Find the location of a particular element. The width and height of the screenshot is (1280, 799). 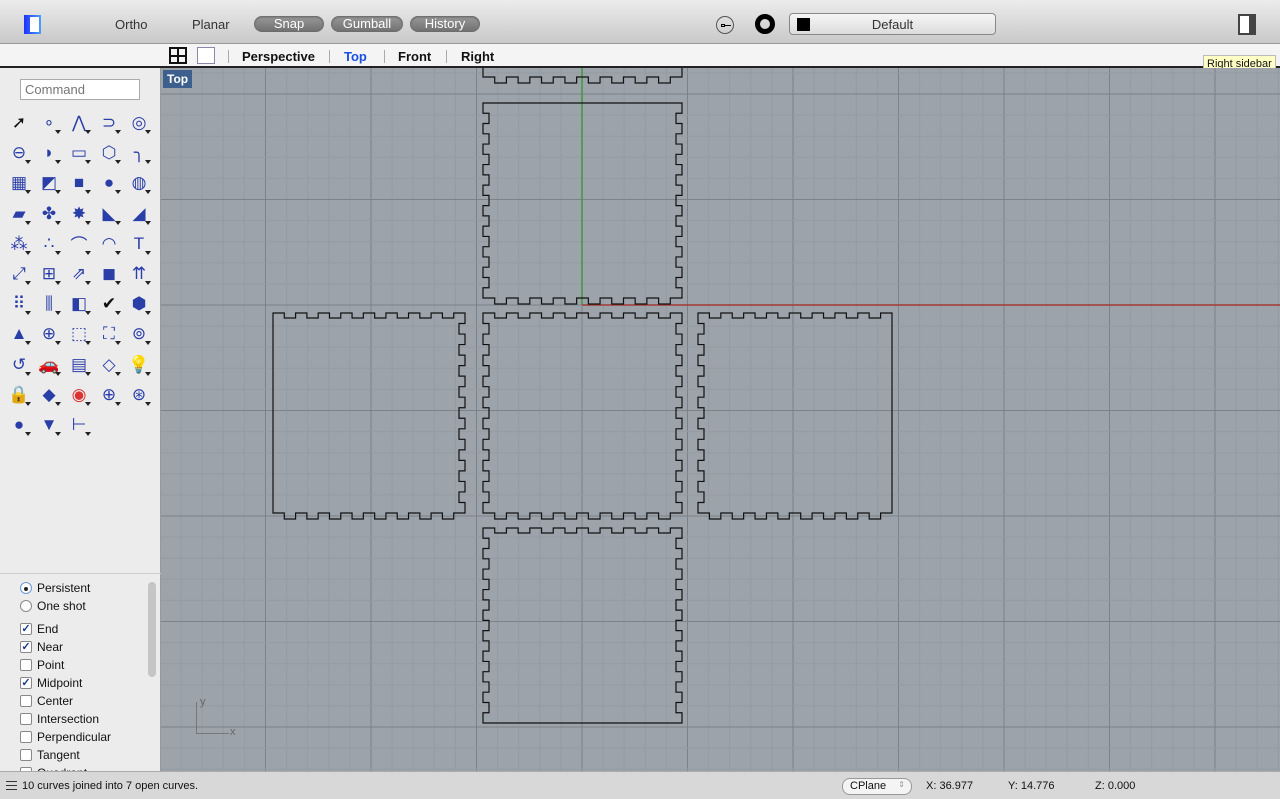

sweep-icon: ◩ is located at coordinates (49, 183).